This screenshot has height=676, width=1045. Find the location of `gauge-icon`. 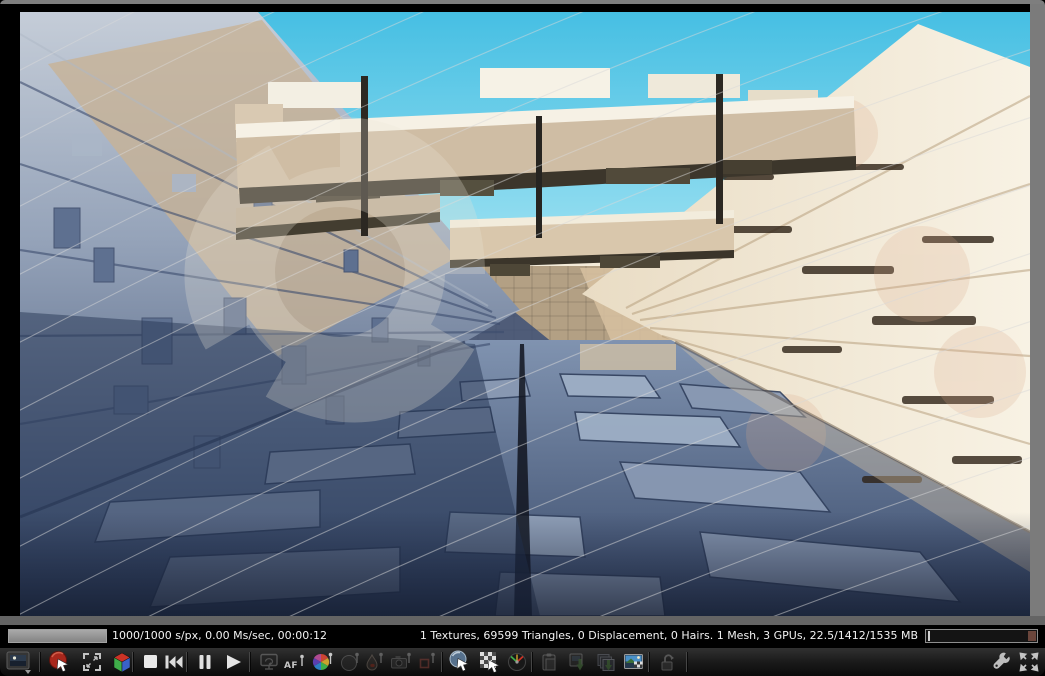

gauge-icon is located at coordinates (517, 662).